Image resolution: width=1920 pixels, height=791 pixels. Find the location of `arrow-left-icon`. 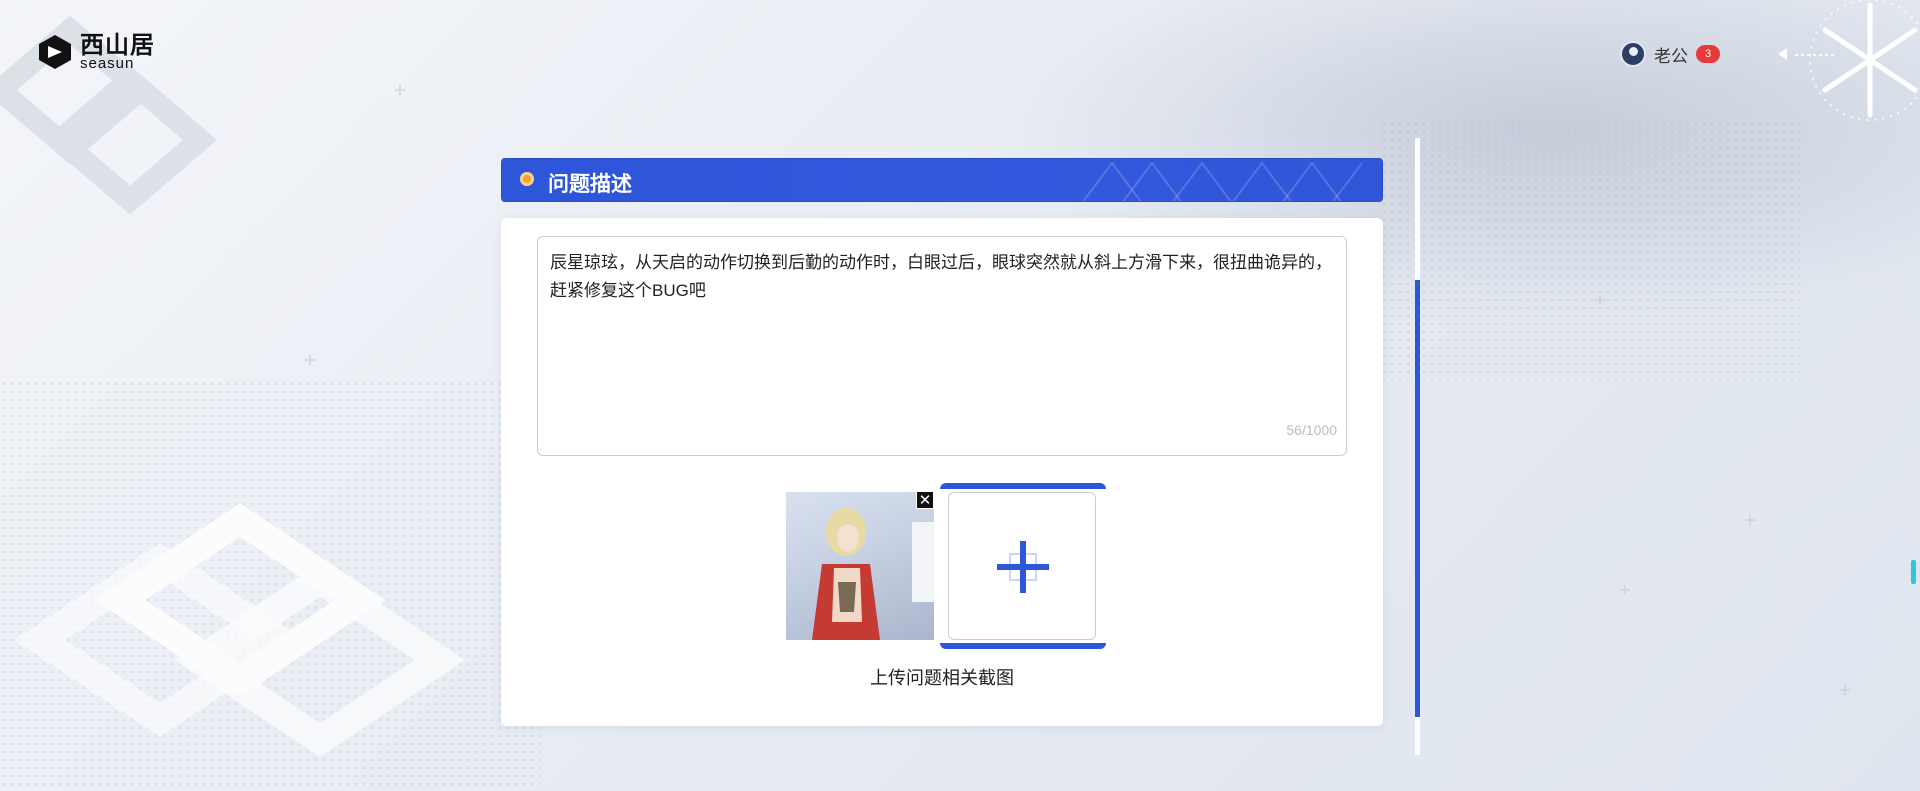

arrow-left-icon is located at coordinates (1782, 54).